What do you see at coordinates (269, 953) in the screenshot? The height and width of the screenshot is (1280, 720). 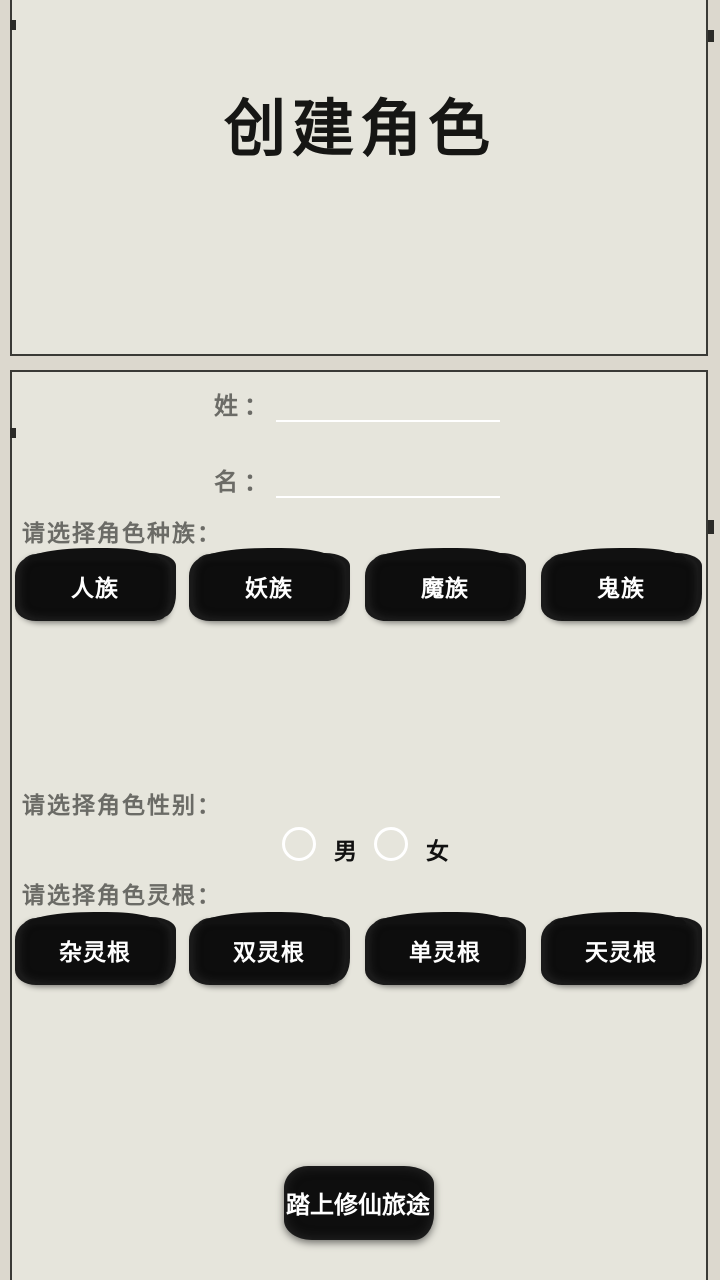 I see `spirit-root-option-label: 双灵根` at bounding box center [269, 953].